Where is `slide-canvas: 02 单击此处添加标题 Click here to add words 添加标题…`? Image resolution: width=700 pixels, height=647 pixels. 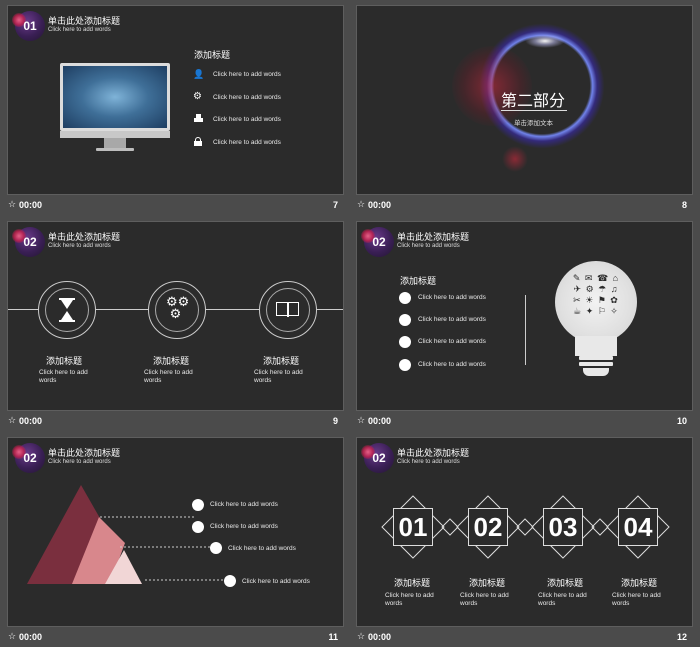
slide-canvas: 02 单击此处添加标题 Click here to add words 添加标题… is located at coordinates (524, 316).